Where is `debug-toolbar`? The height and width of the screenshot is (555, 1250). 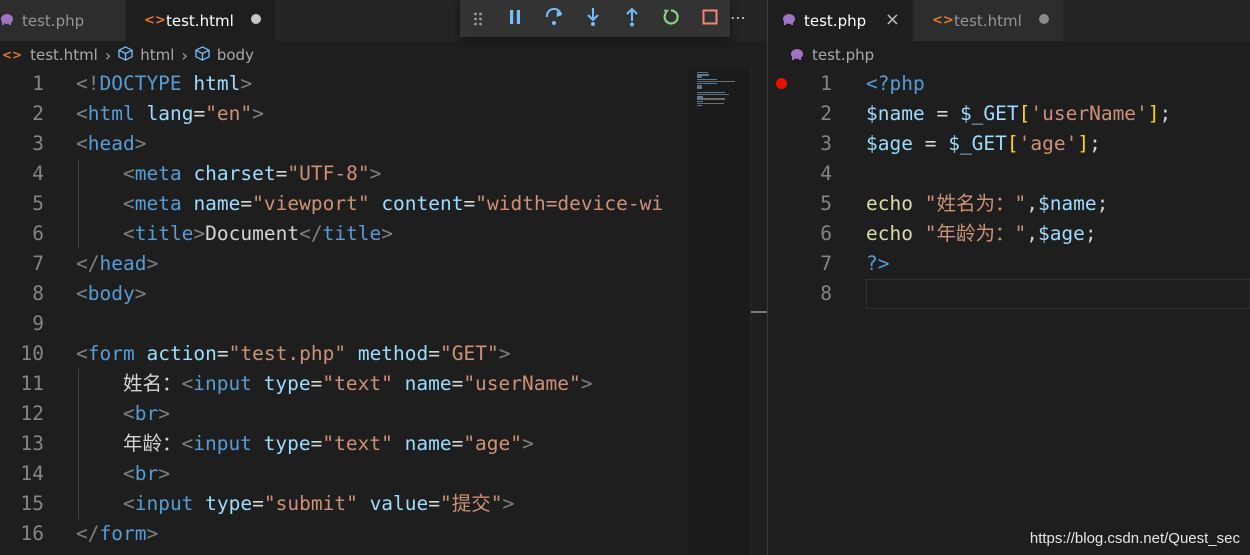 debug-toolbar is located at coordinates (595, 18).